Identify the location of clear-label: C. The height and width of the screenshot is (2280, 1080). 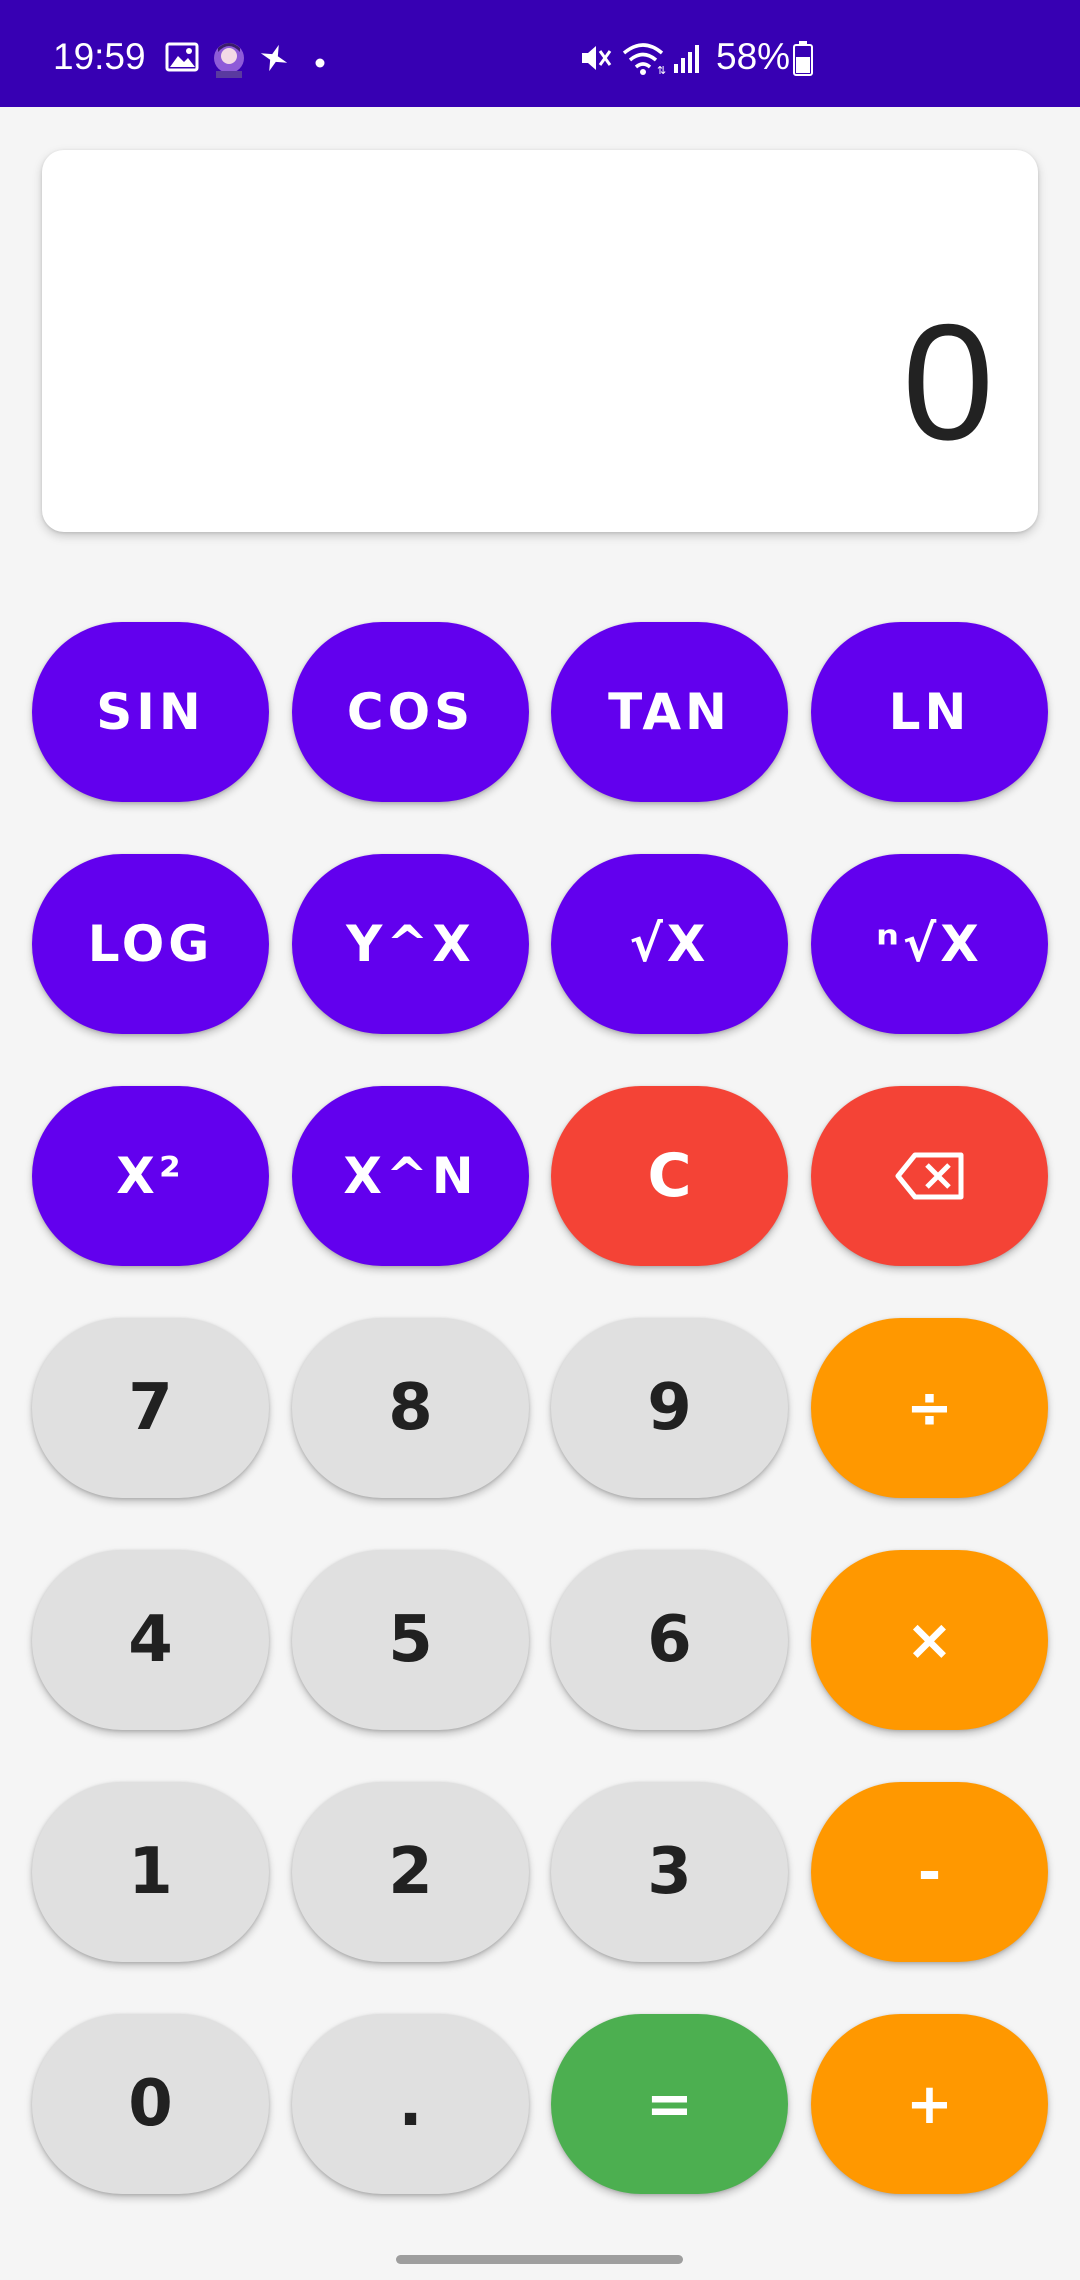
(669, 1176).